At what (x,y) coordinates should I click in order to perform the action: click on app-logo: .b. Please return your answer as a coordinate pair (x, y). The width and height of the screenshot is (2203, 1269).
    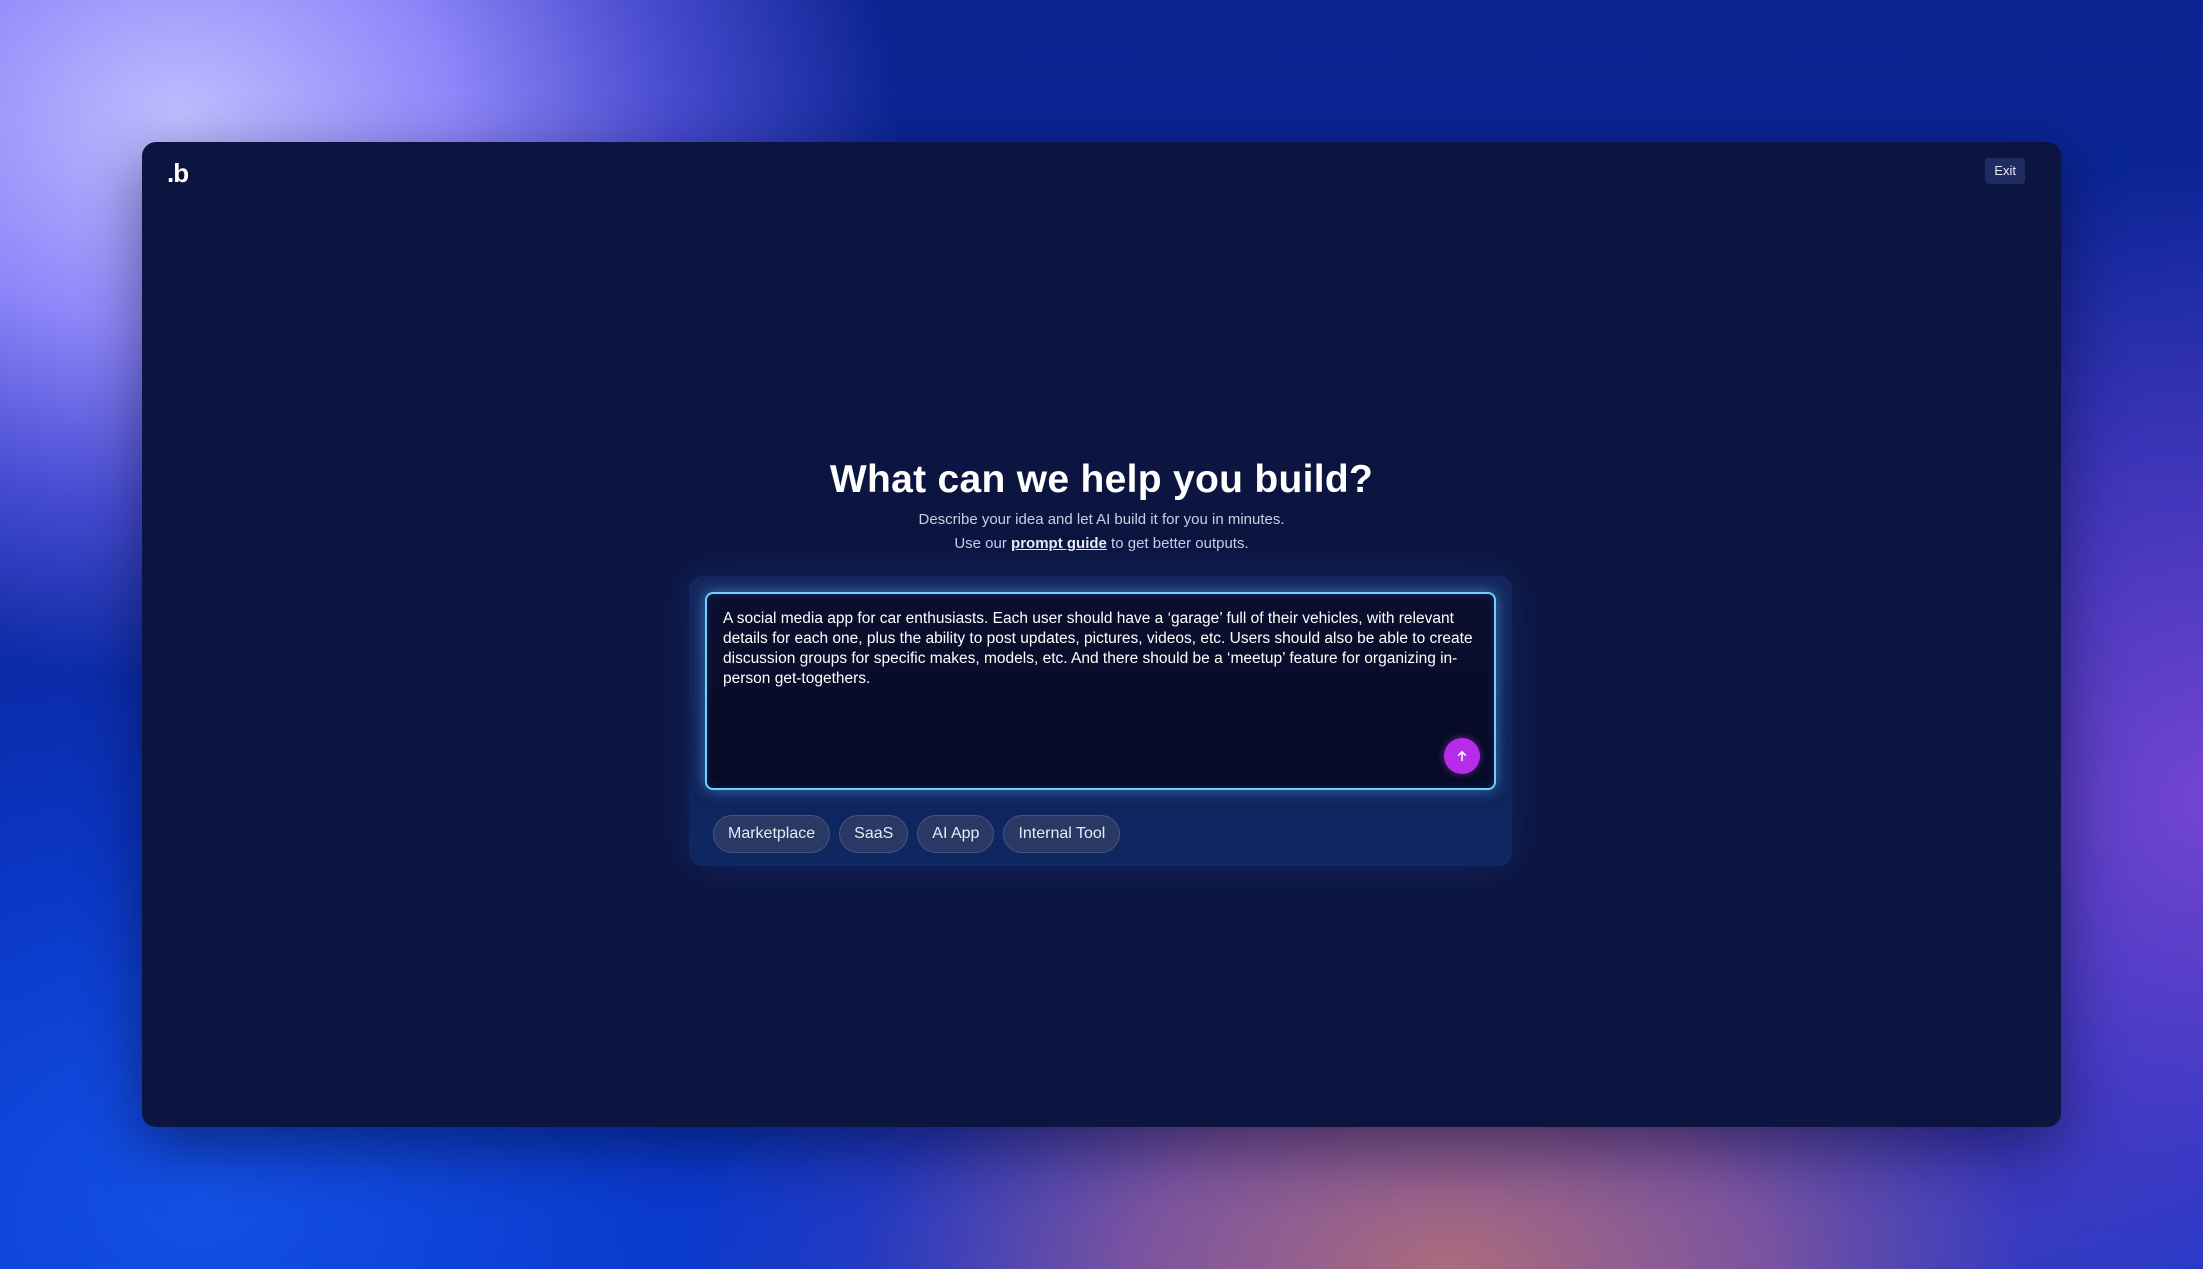
    Looking at the image, I should click on (178, 173).